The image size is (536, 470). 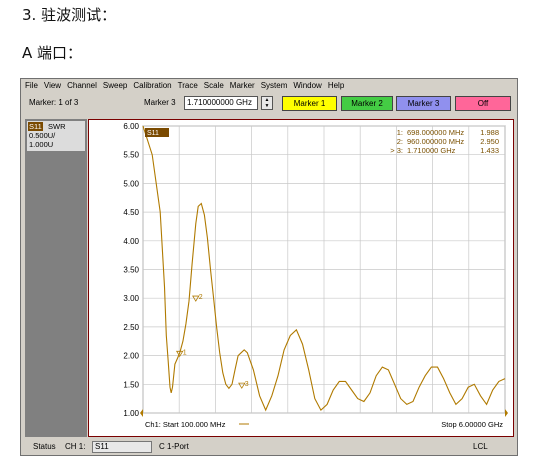 What do you see at coordinates (188, 85) in the screenshot?
I see `menu-trace: Trace` at bounding box center [188, 85].